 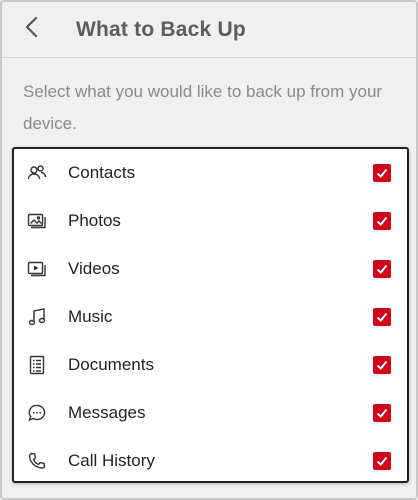 What do you see at coordinates (37, 221) in the screenshot?
I see `photos-icon` at bounding box center [37, 221].